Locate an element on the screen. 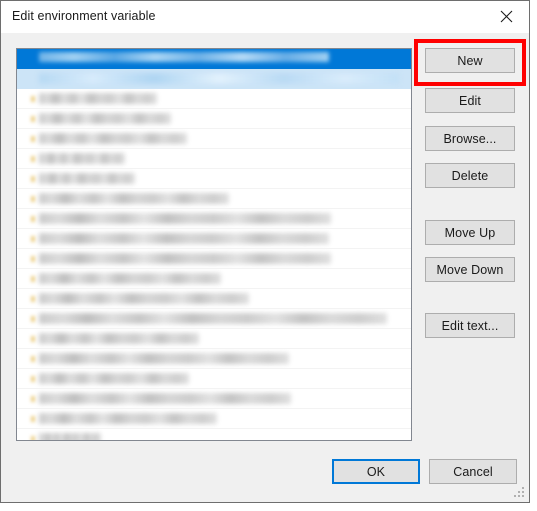  cancel-button: Cancel is located at coordinates (473, 471).